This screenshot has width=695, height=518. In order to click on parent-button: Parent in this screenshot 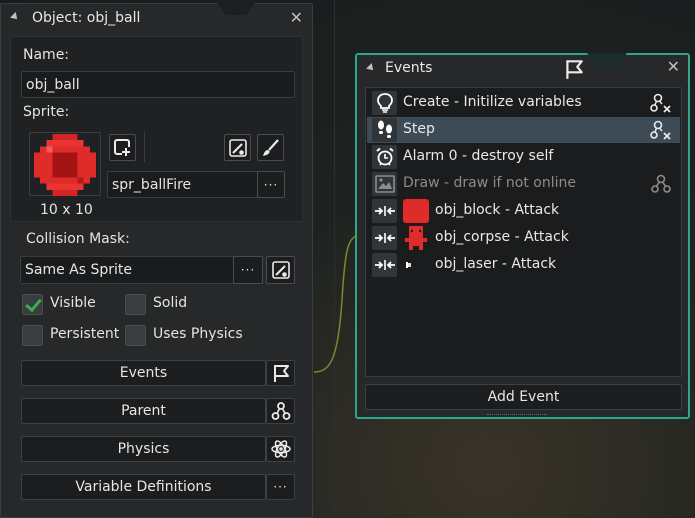, I will do `click(143, 411)`.